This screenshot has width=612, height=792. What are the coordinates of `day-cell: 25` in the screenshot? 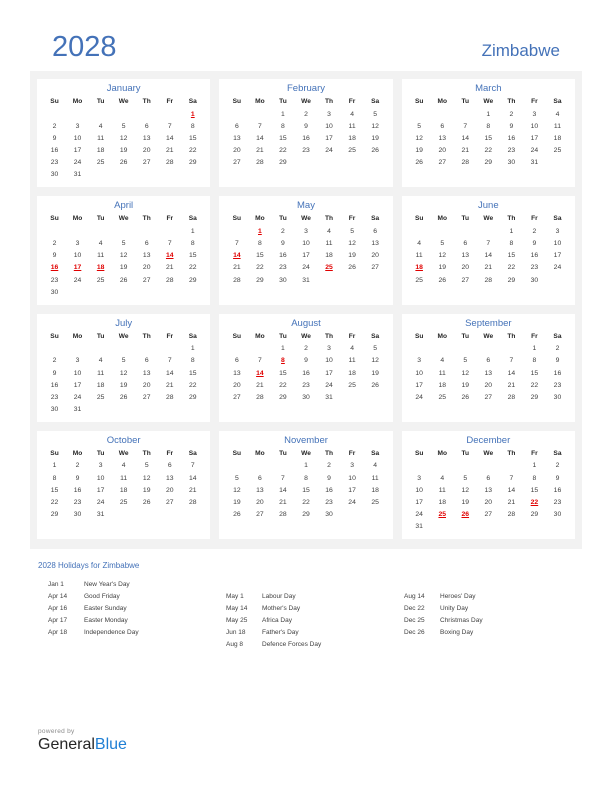 It's located at (123, 503).